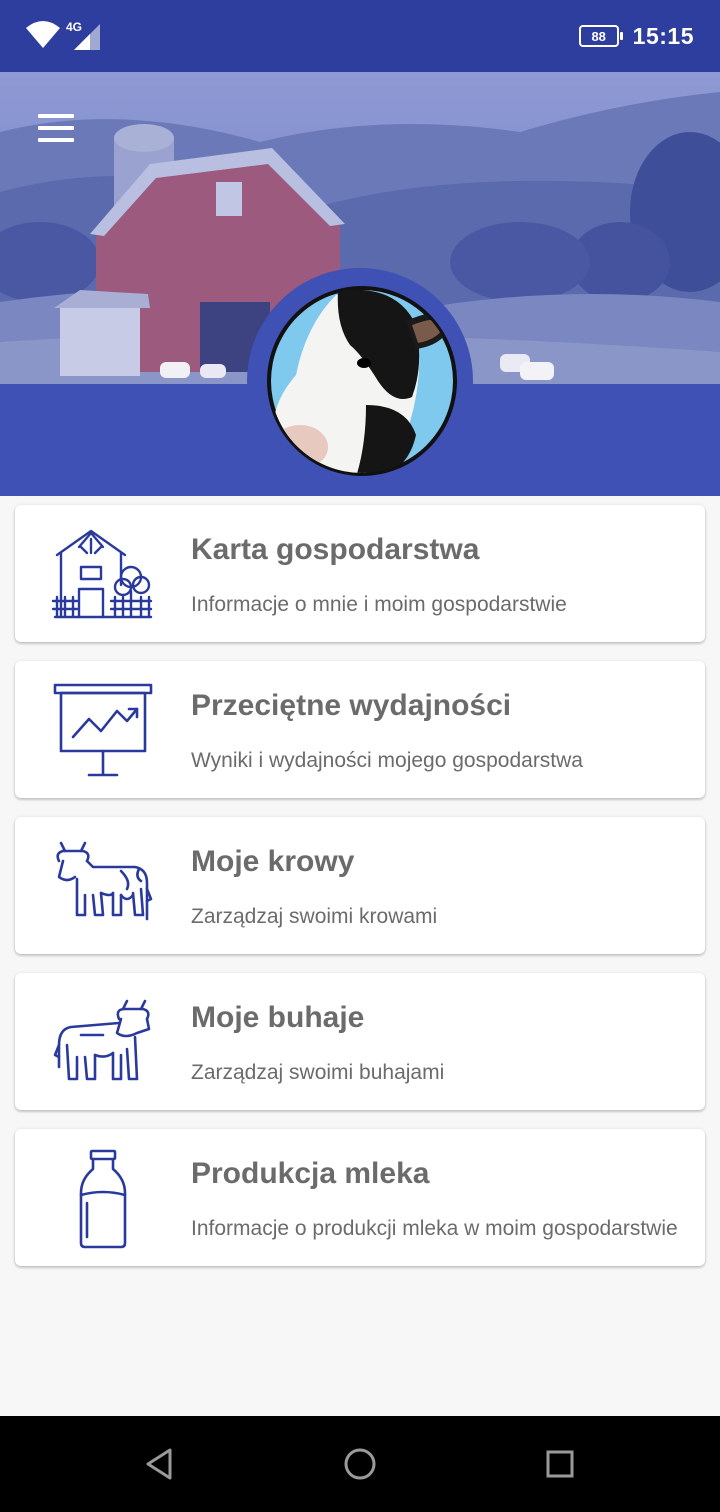 Image resolution: width=720 pixels, height=1512 pixels. What do you see at coordinates (273, 861) in the screenshot?
I see `card-title: Moje krowy` at bounding box center [273, 861].